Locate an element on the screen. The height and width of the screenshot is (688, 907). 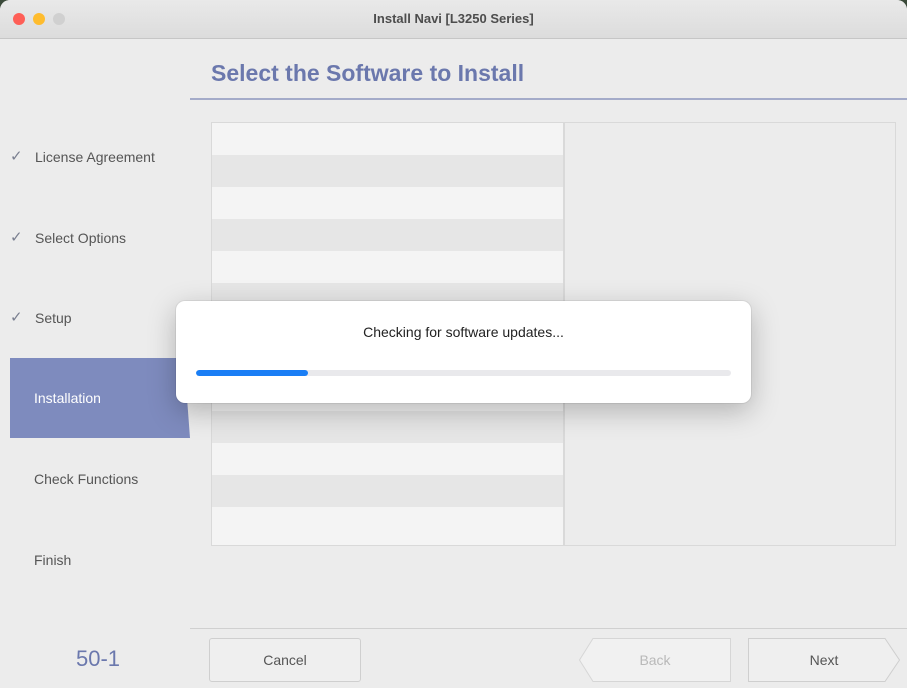
window-title: Install Navi [L3250 Series] is located at coordinates (453, 18).